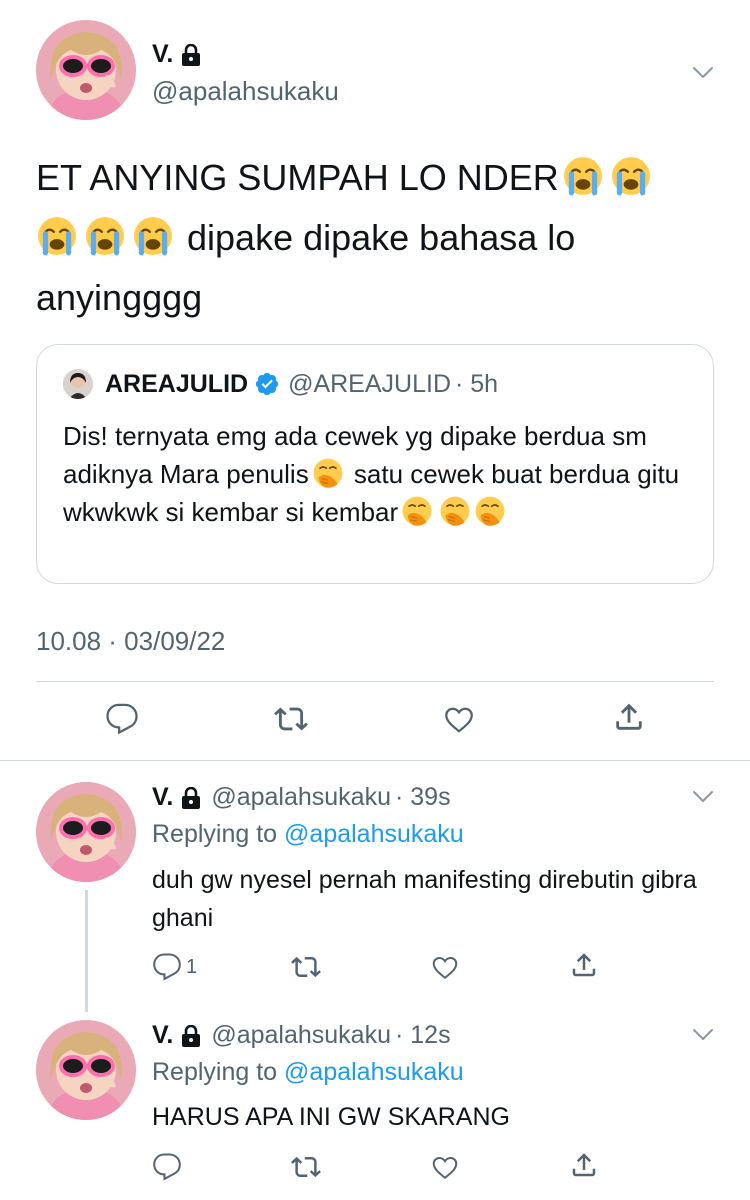 This screenshot has height=1200, width=750. I want to click on quoted-author-avatar, so click(78, 384).